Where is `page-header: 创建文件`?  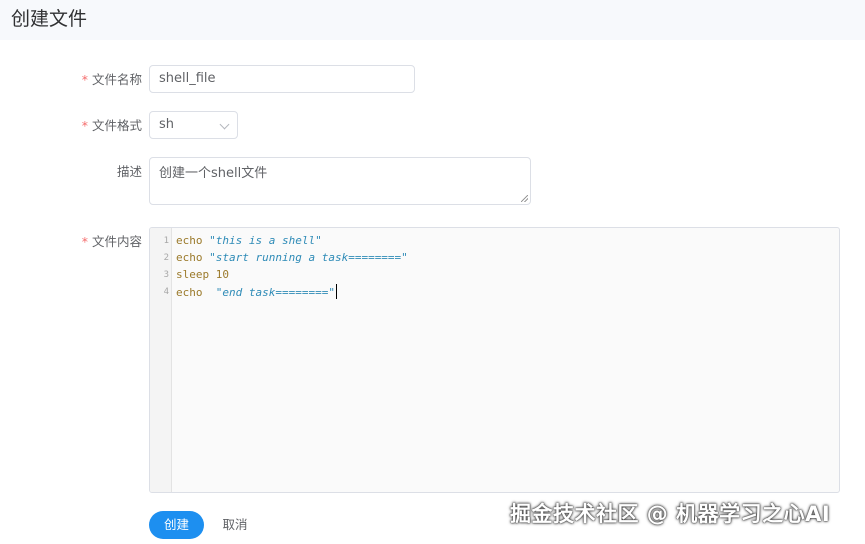 page-header: 创建文件 is located at coordinates (432, 20).